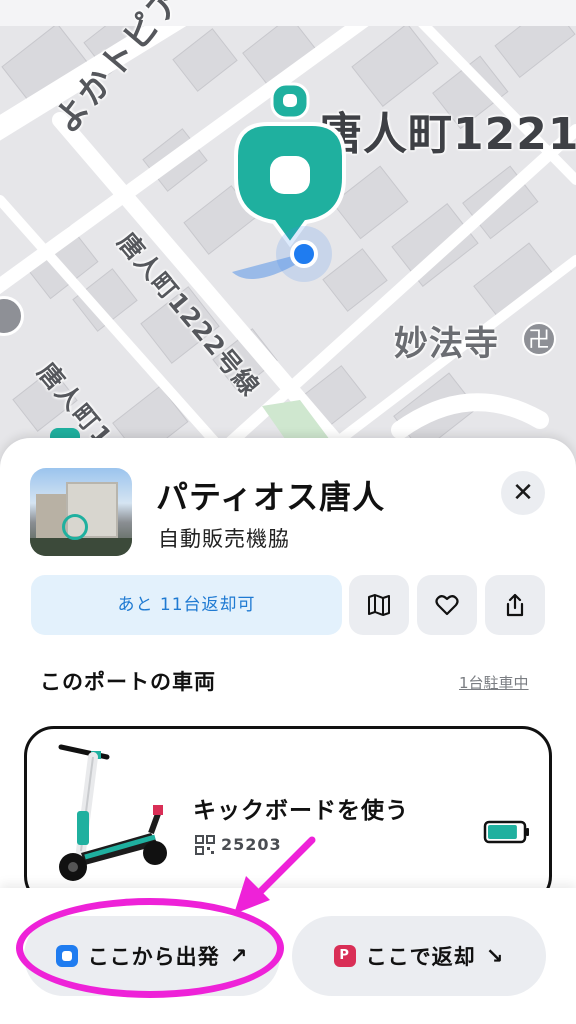 This screenshot has width=576, height=1024. I want to click on map-button, so click(379, 605).